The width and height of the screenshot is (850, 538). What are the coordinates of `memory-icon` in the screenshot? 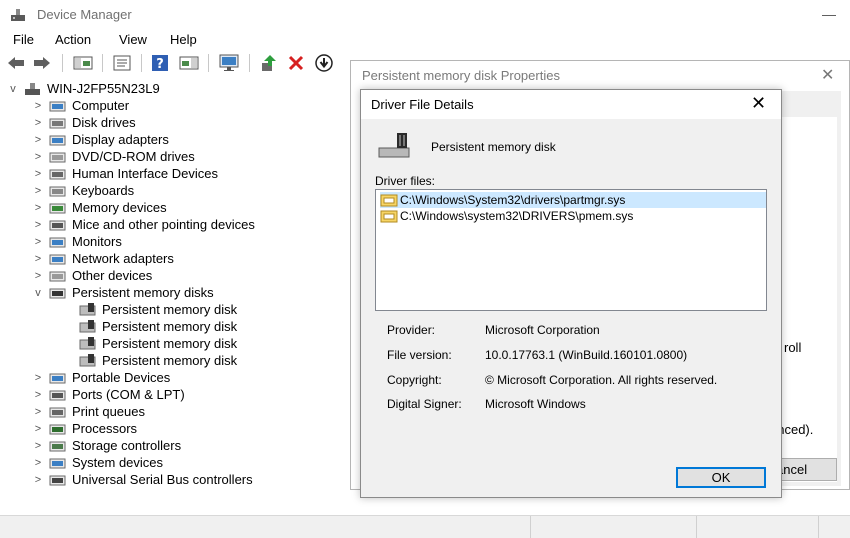 It's located at (57, 208).